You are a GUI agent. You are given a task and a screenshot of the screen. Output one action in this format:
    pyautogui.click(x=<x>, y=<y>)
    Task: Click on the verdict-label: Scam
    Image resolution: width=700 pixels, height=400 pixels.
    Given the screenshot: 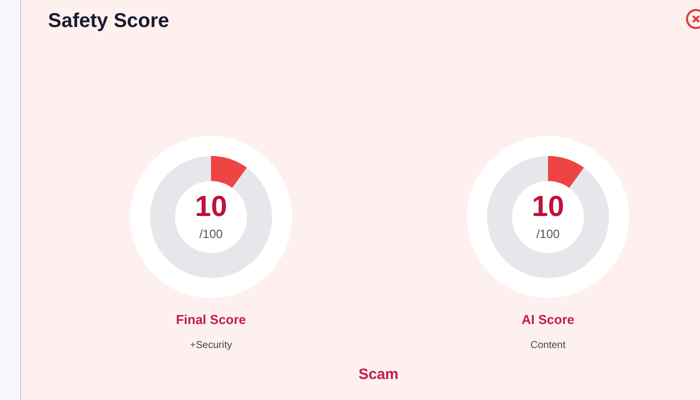 What is the action you would take?
    pyautogui.click(x=378, y=374)
    